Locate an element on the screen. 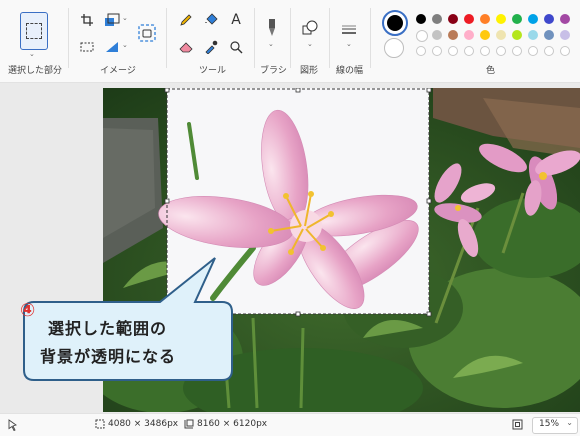 The width and height of the screenshot is (580, 436). callout-step-number: ④ is located at coordinates (28, 310).